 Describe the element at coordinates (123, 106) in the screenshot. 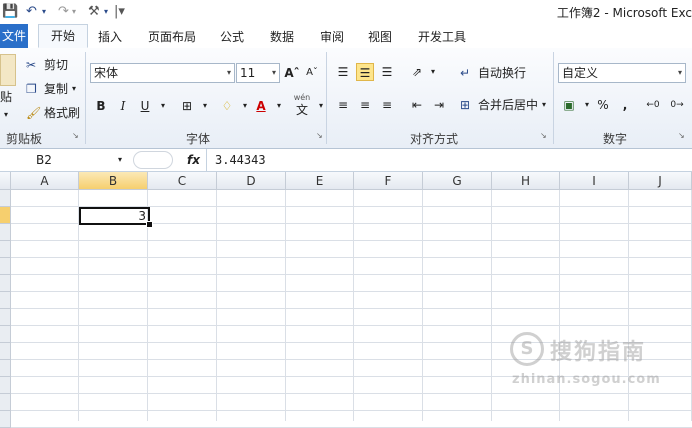

I see `italic-button: I` at that location.